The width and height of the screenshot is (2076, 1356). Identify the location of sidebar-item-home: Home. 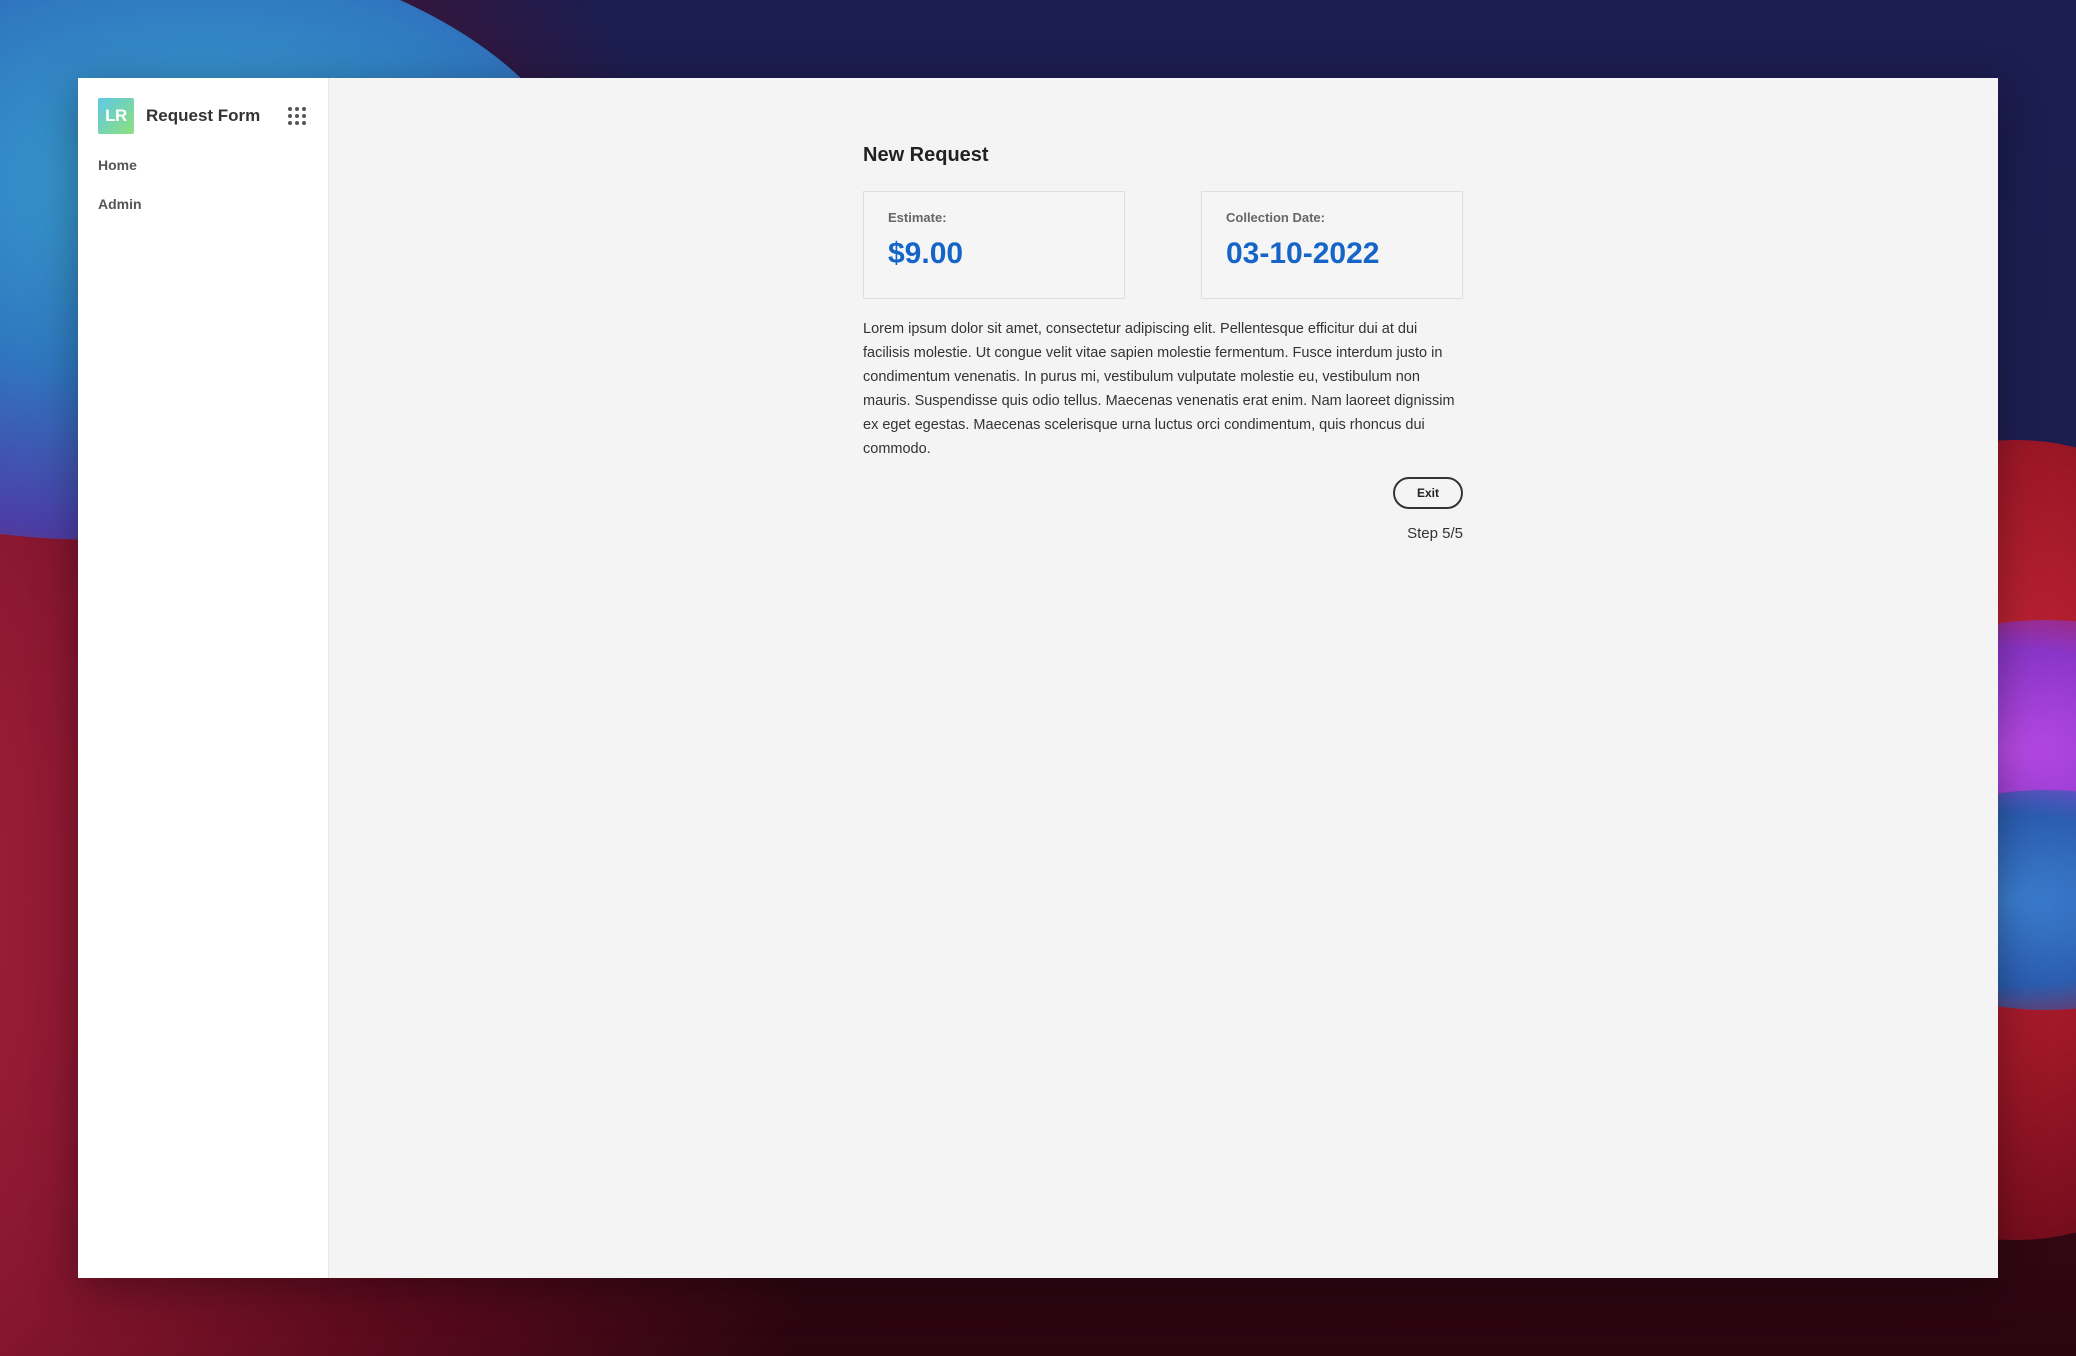
(203, 175).